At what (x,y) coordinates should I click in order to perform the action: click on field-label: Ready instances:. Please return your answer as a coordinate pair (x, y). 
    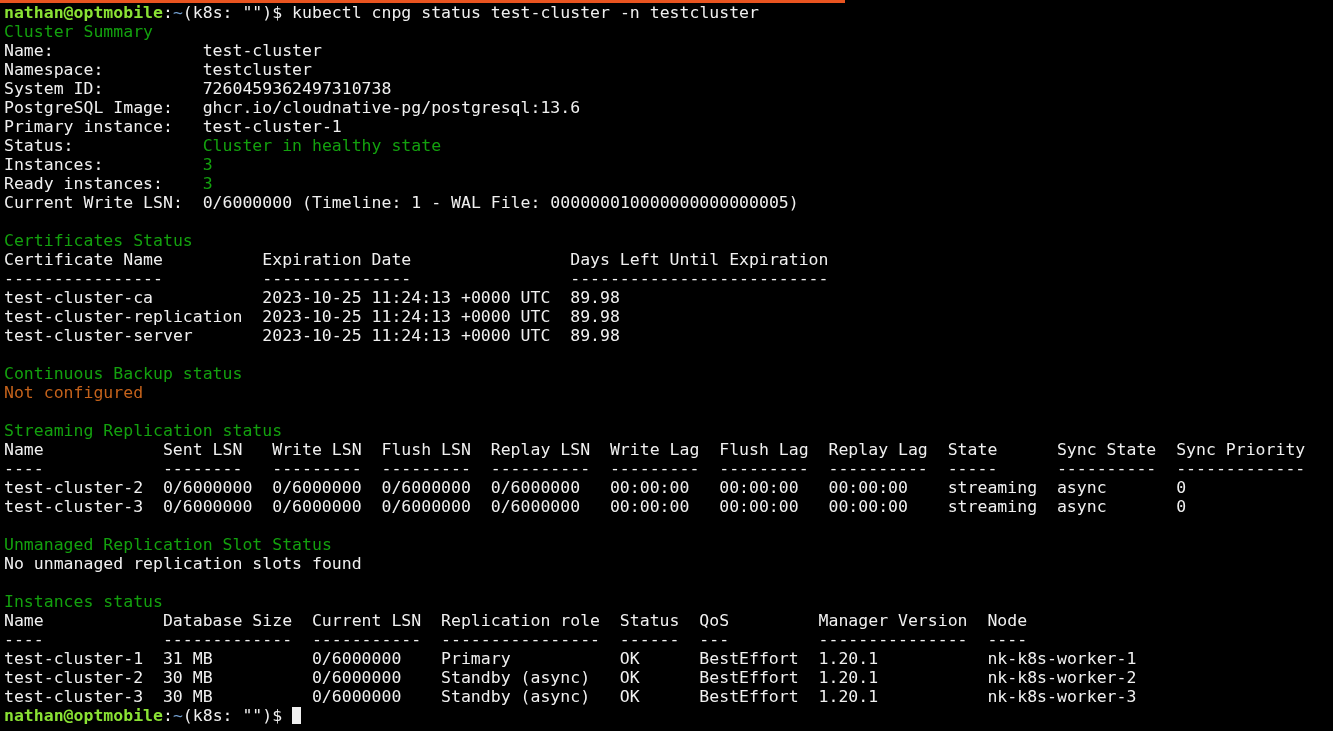
    Looking at the image, I should click on (84, 183).